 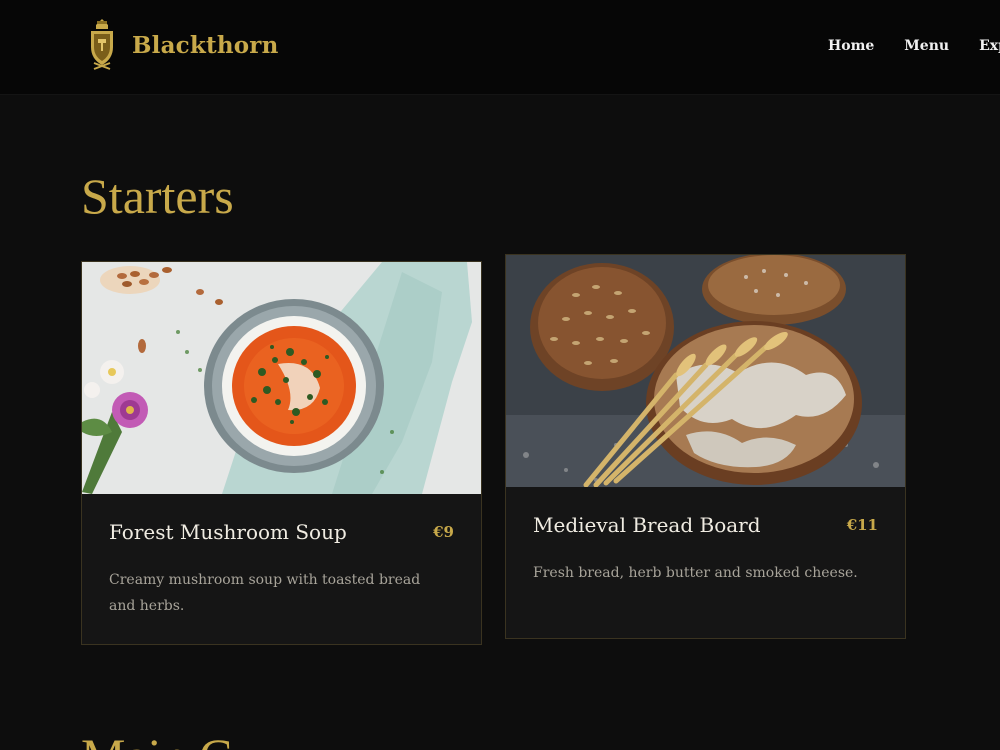 What do you see at coordinates (500, 47) in the screenshot?
I see `site-header: Blackthorn Home Menu Exp` at bounding box center [500, 47].